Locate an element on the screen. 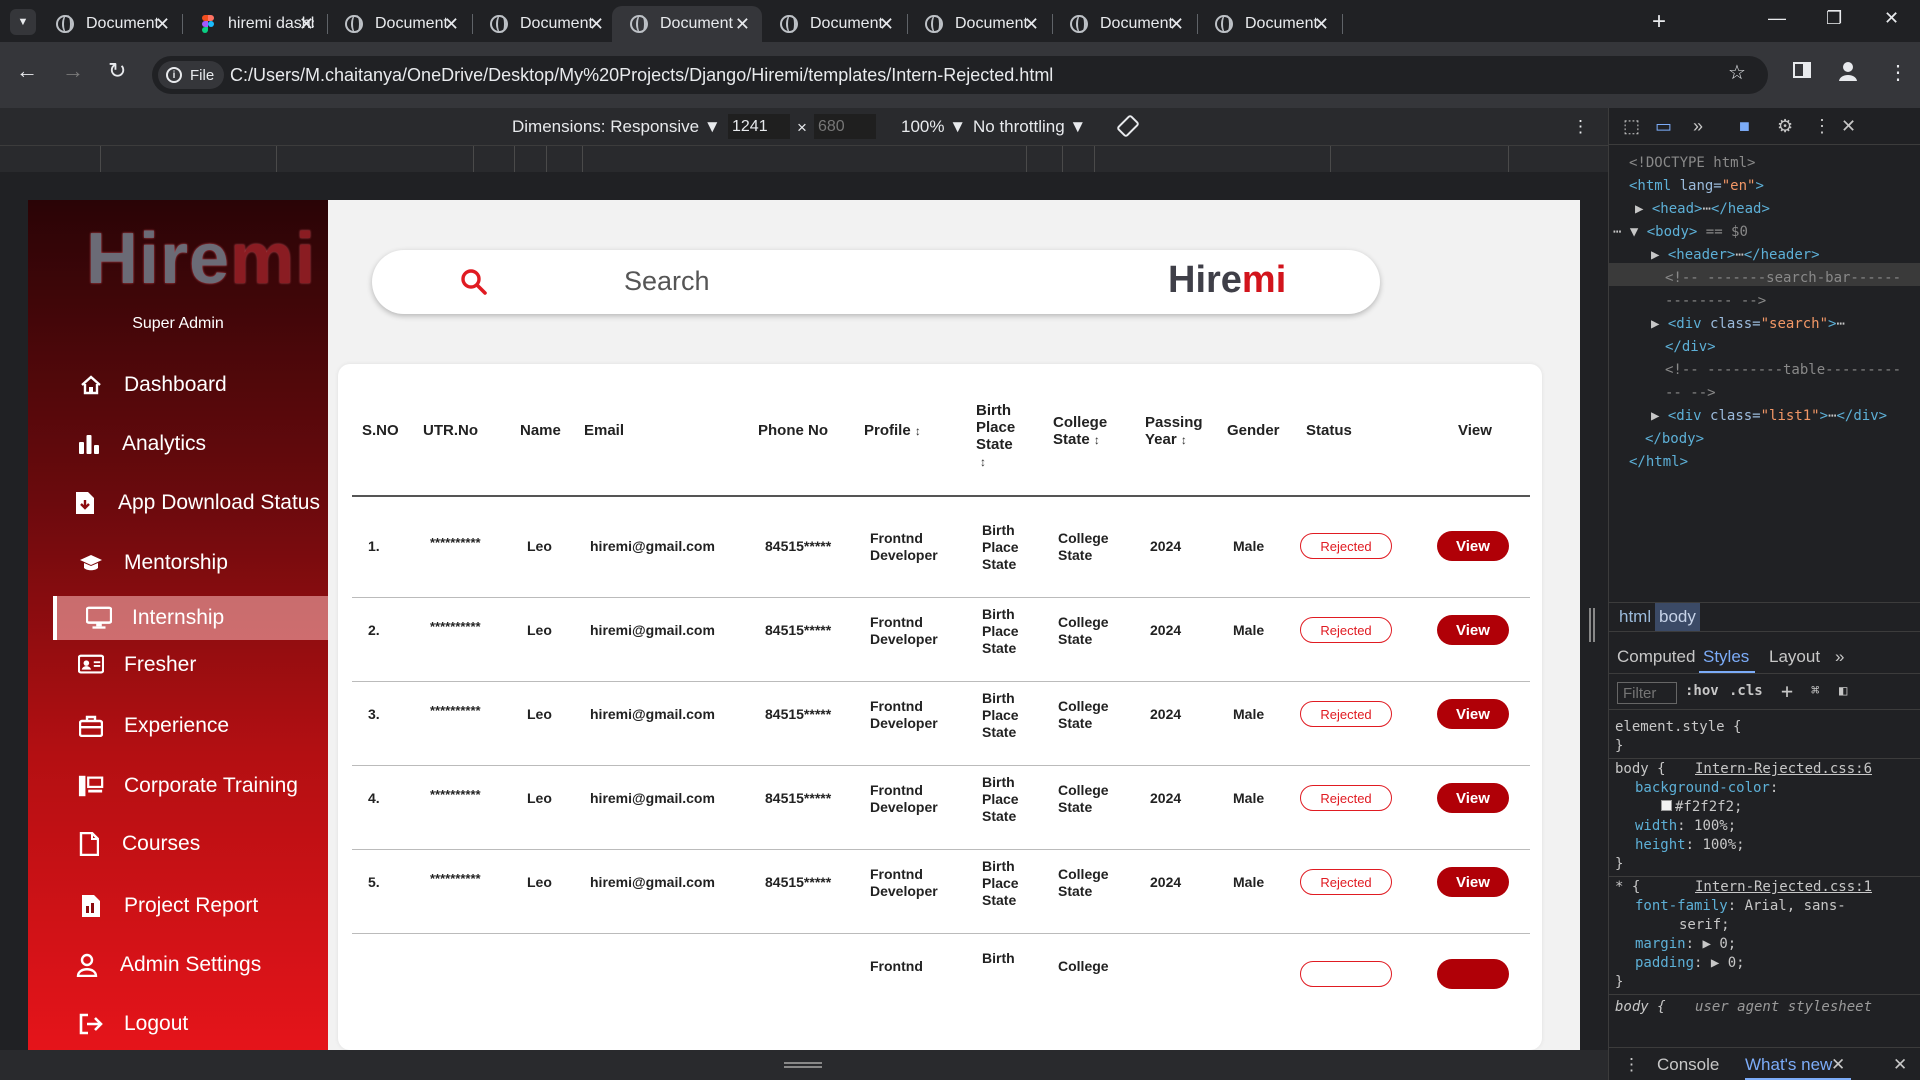  search-placeholder: Search is located at coordinates (667, 281).